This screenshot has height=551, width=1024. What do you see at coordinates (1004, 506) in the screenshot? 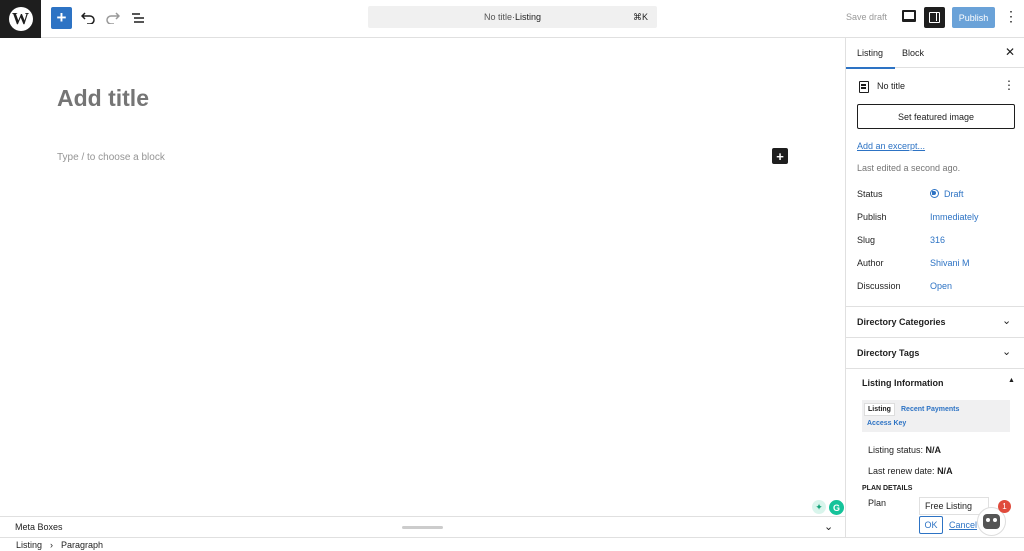
I see `notification-badge: 1` at bounding box center [1004, 506].